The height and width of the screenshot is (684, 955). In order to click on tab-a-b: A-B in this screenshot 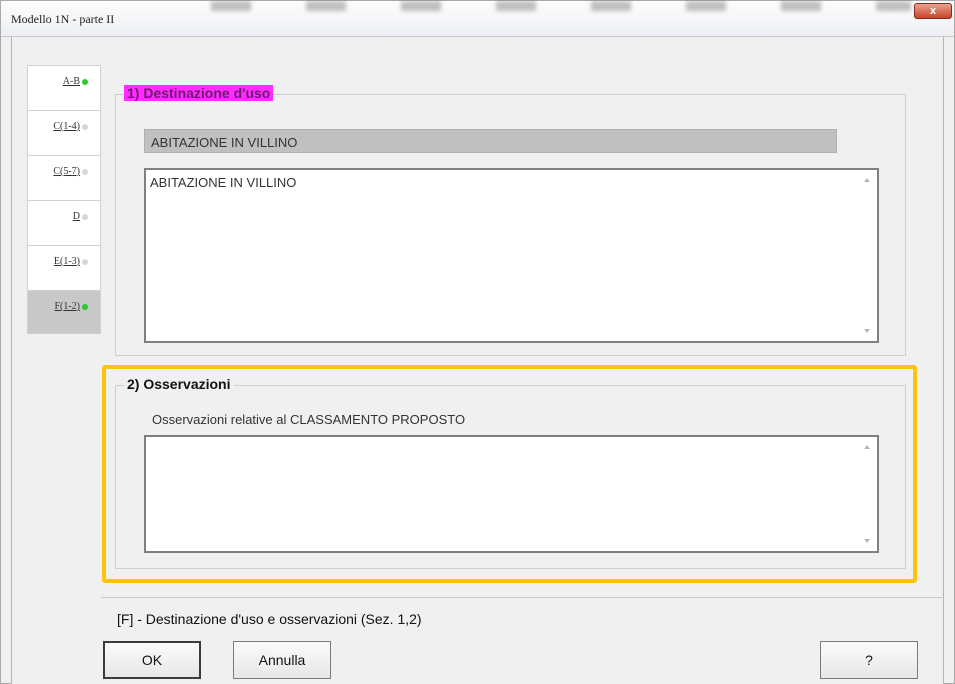, I will do `click(64, 87)`.